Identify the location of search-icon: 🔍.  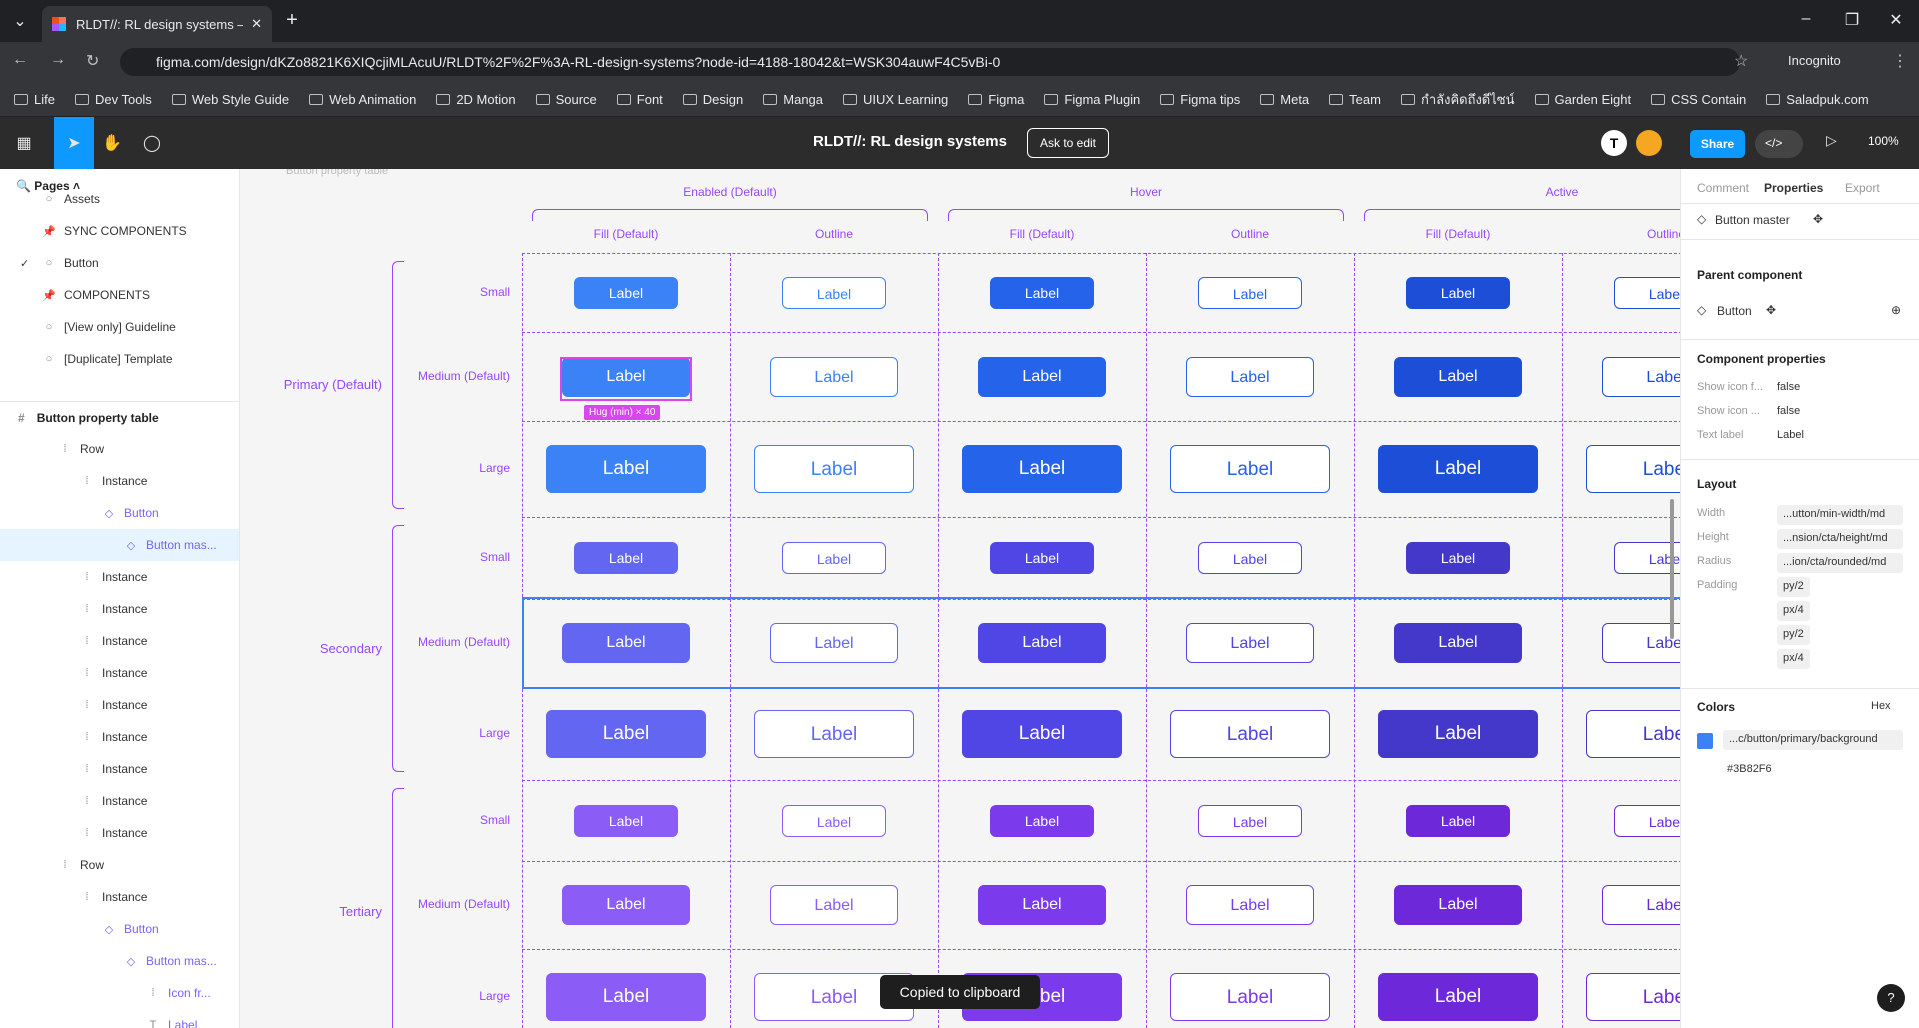
(23, 186).